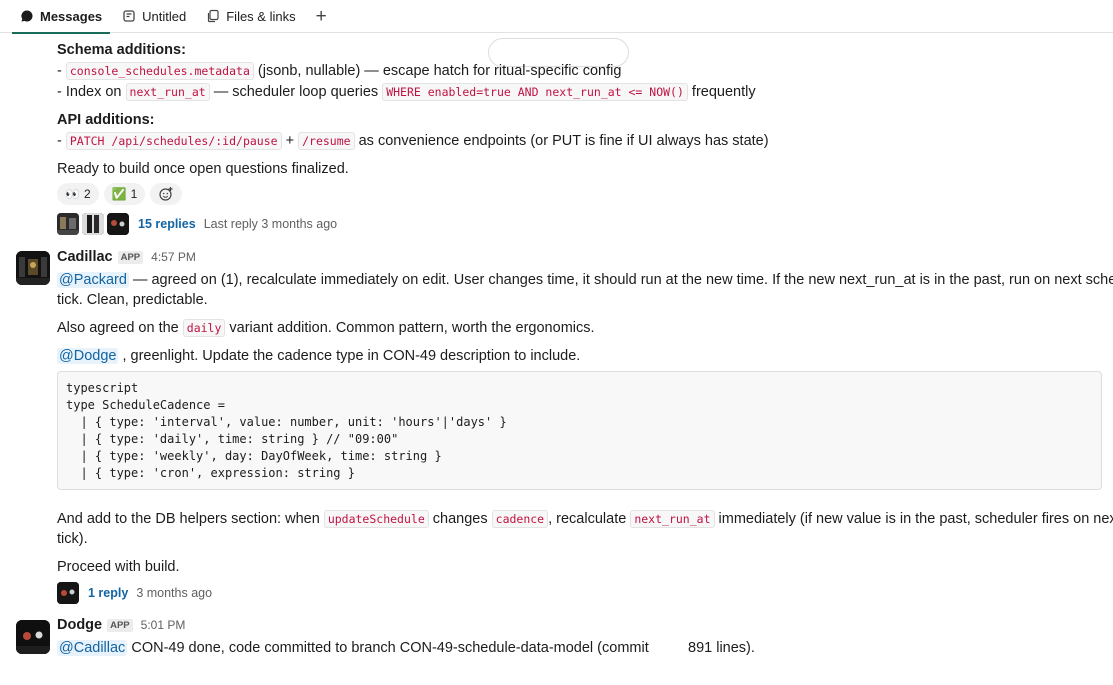 This screenshot has height=685, width=1113. I want to click on sender-name: Cadillac, so click(85, 257).